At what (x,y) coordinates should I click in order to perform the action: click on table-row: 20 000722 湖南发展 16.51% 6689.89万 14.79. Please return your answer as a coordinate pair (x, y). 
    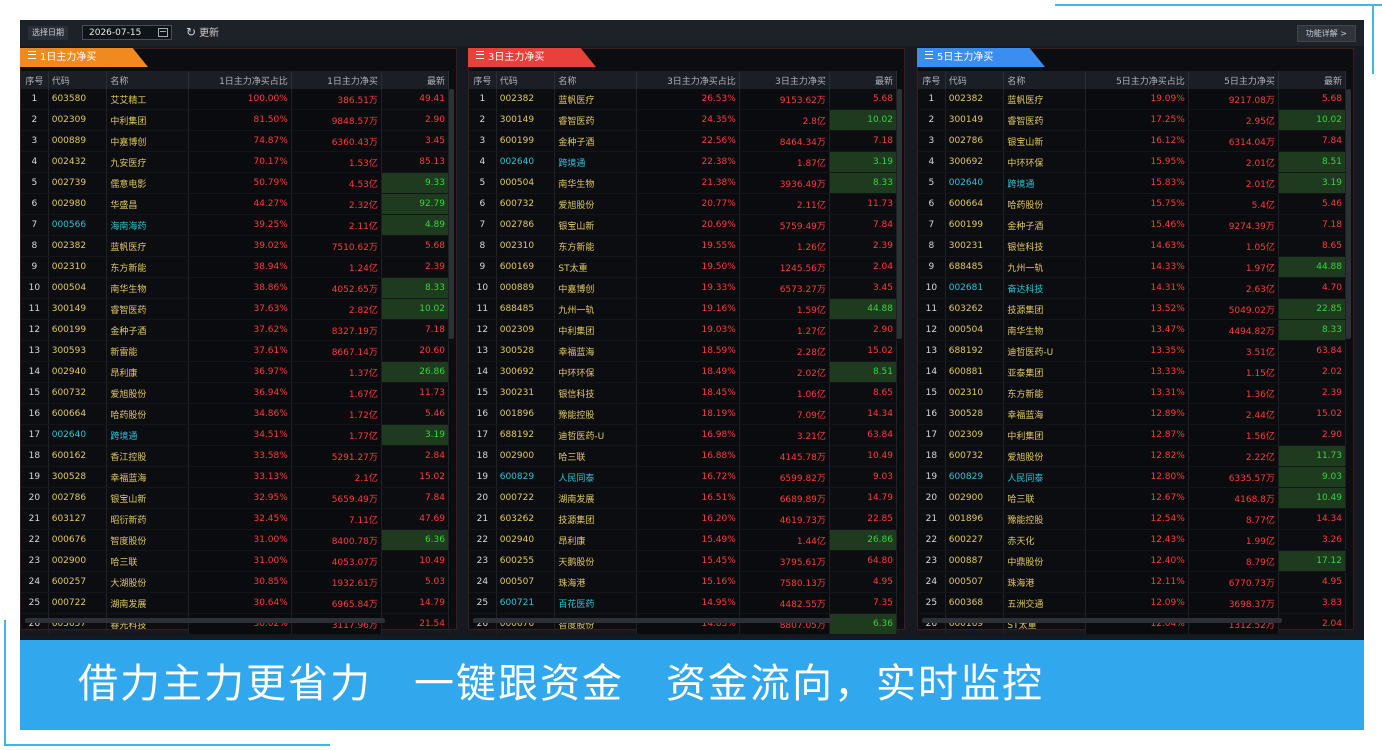
    Looking at the image, I should click on (683, 498).